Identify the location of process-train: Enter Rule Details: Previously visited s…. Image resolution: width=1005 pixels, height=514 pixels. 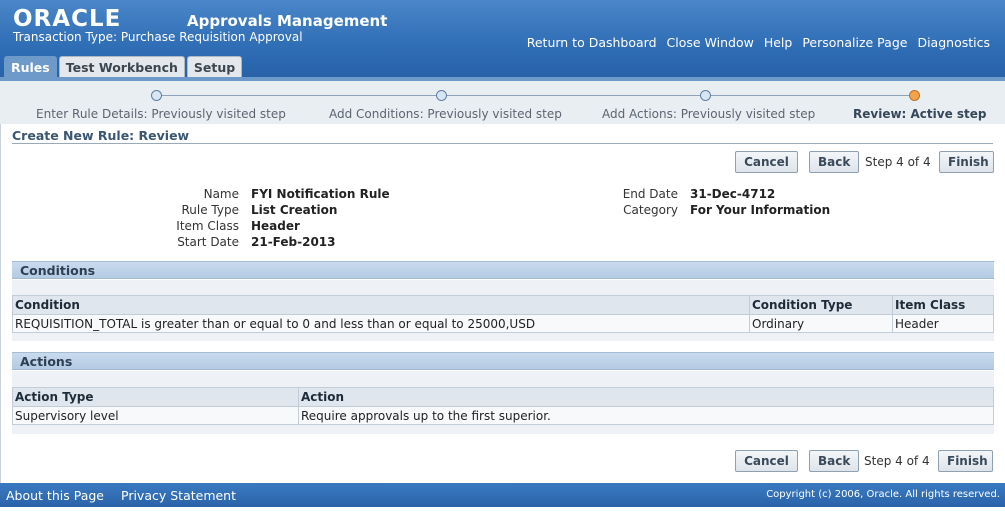
(502, 102).